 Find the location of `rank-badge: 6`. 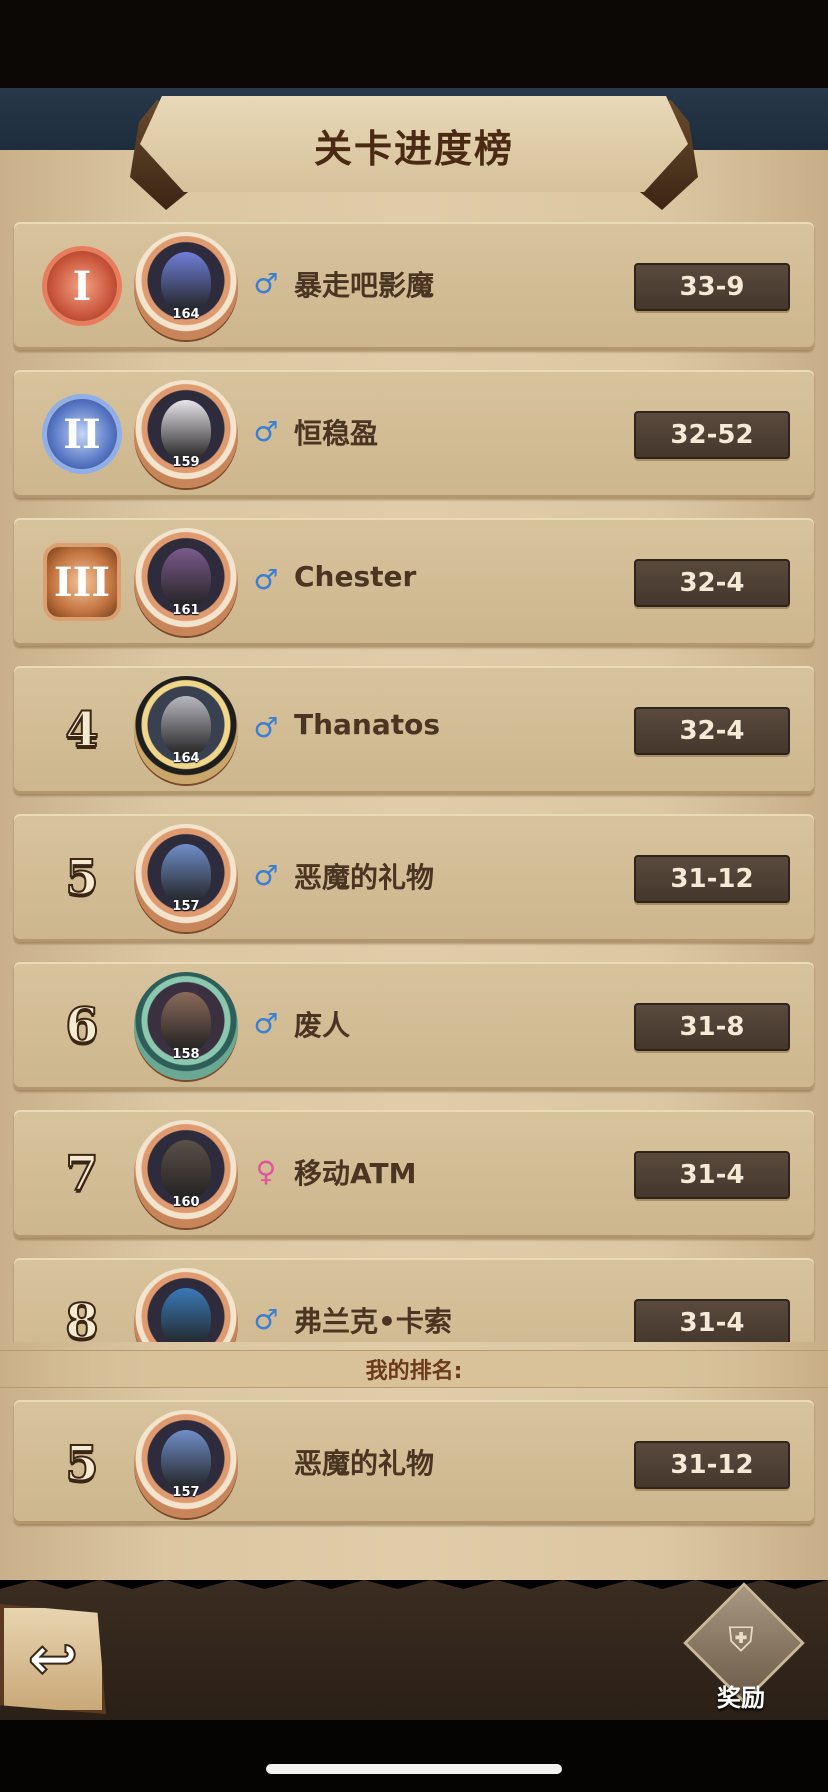

rank-badge: 6 is located at coordinates (82, 1026).